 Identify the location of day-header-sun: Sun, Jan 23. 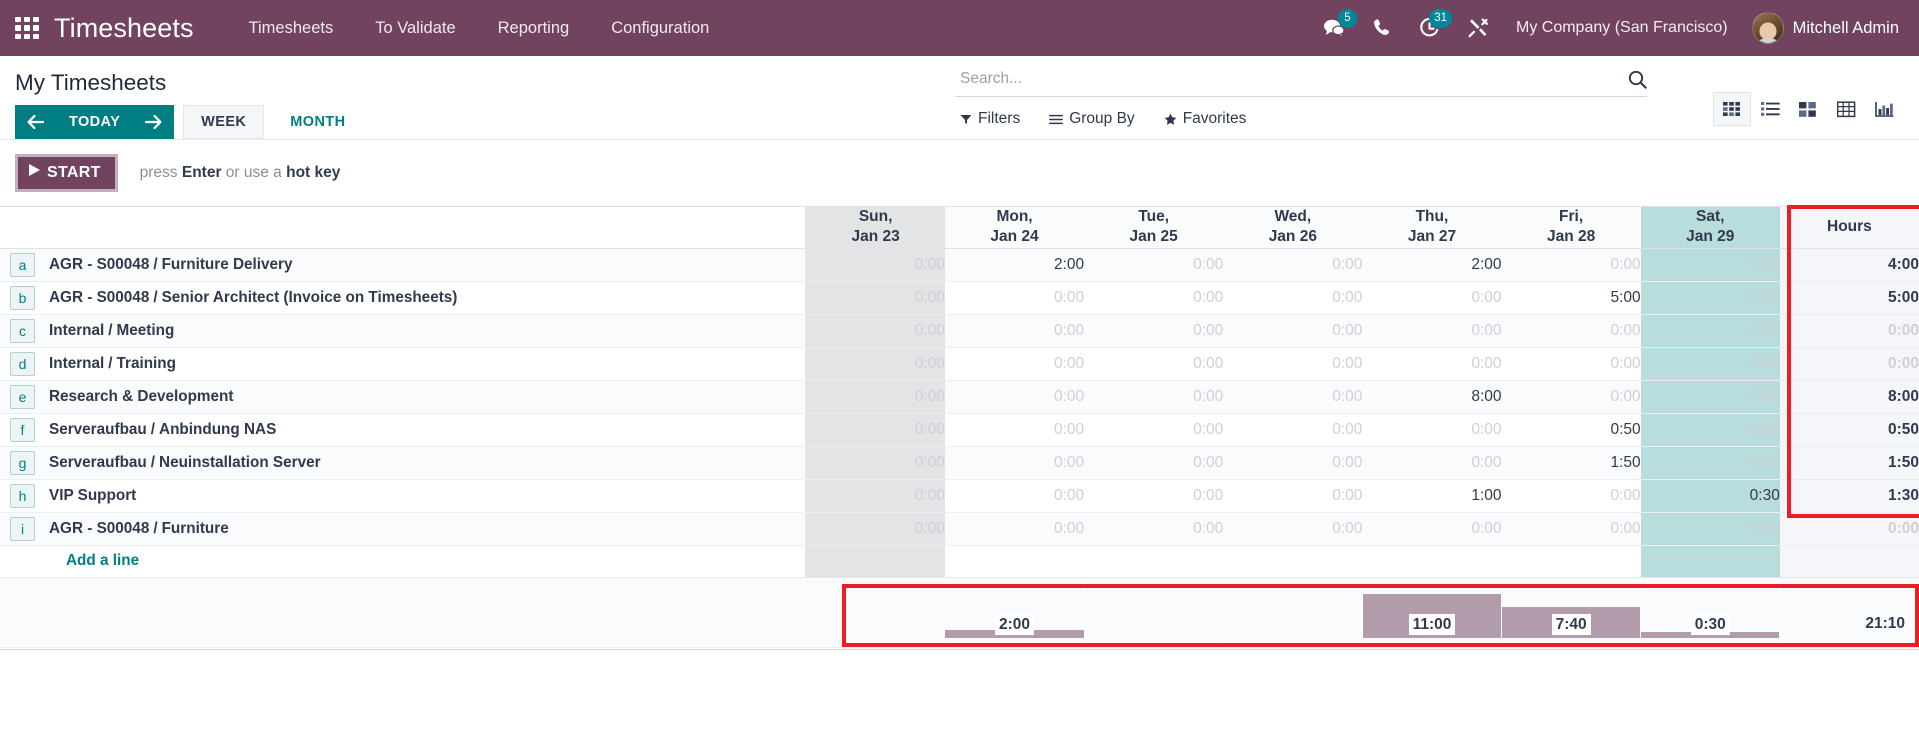
(875, 227).